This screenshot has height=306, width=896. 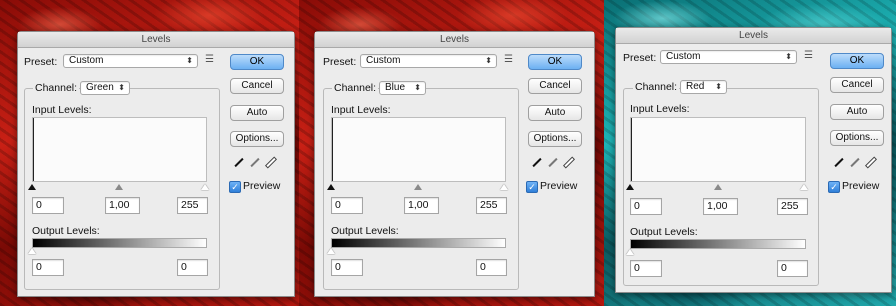 What do you see at coordinates (100, 87) in the screenshot?
I see `channel-value: Green` at bounding box center [100, 87].